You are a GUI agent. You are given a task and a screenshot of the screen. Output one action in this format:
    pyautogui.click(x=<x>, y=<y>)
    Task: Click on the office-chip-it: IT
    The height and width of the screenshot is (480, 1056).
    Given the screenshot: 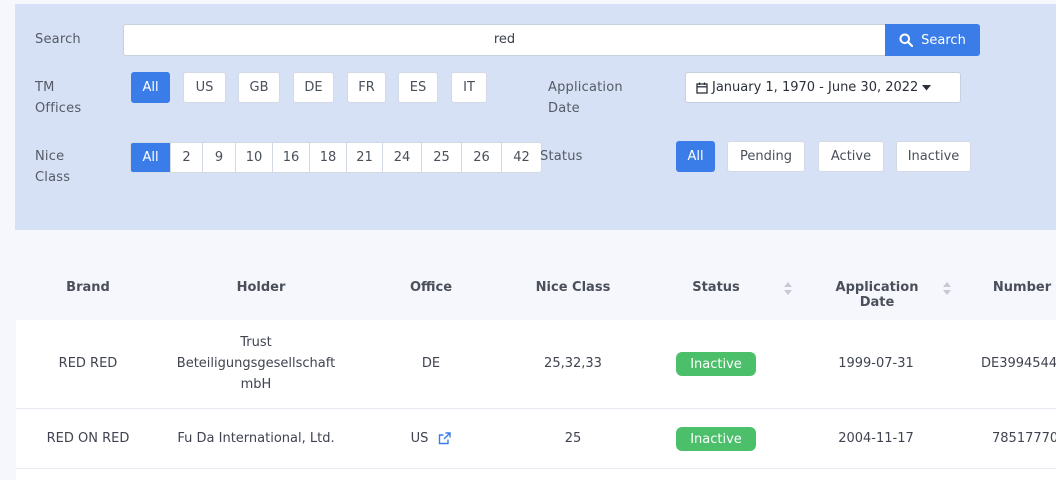 What is the action you would take?
    pyautogui.click(x=469, y=87)
    